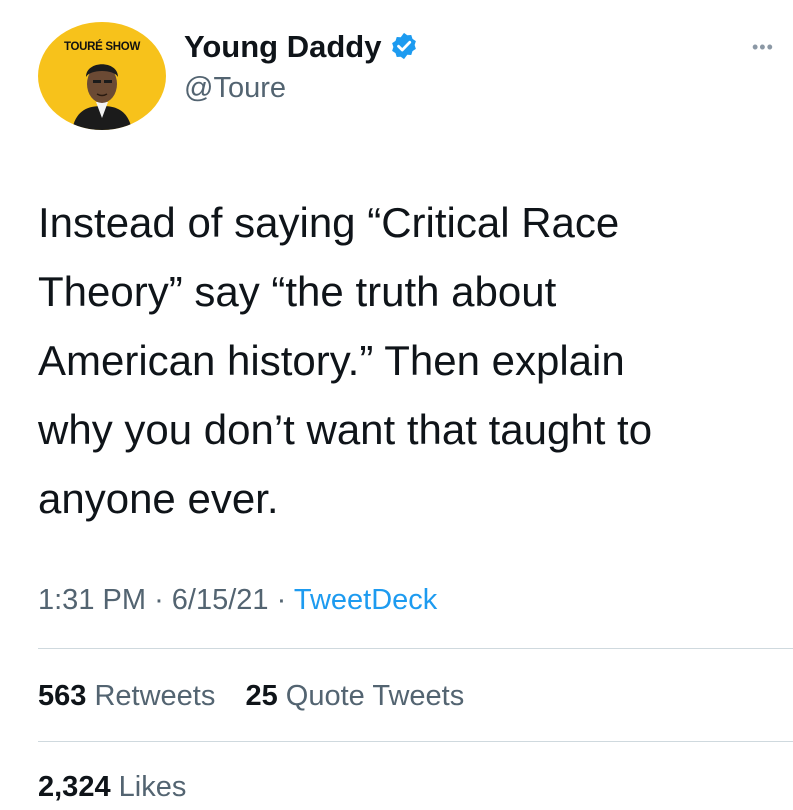  I want to click on tweet-time: 1:31 PM, so click(92, 600).